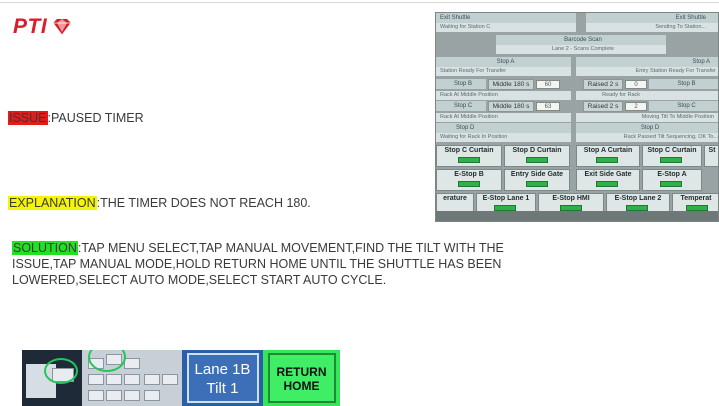  Describe the element at coordinates (647, 62) in the screenshot. I see `stop-a-right: Stop A` at that location.